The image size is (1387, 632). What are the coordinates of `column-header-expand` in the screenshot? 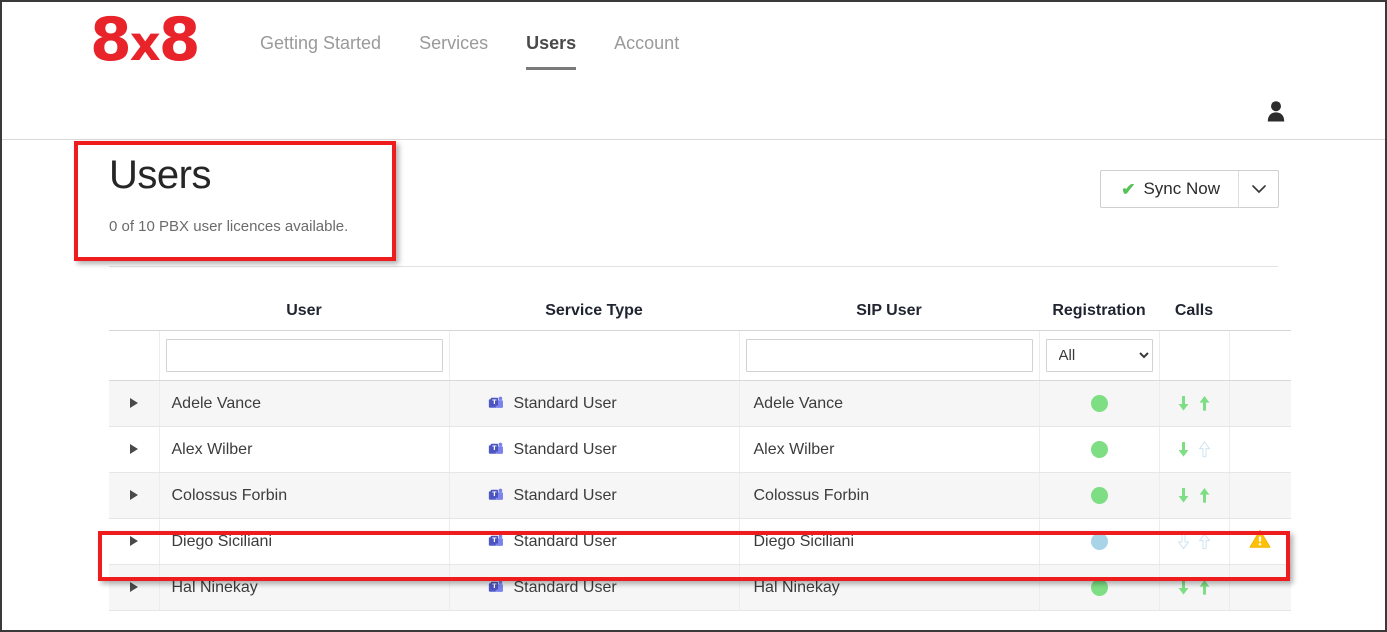 It's located at (134, 313).